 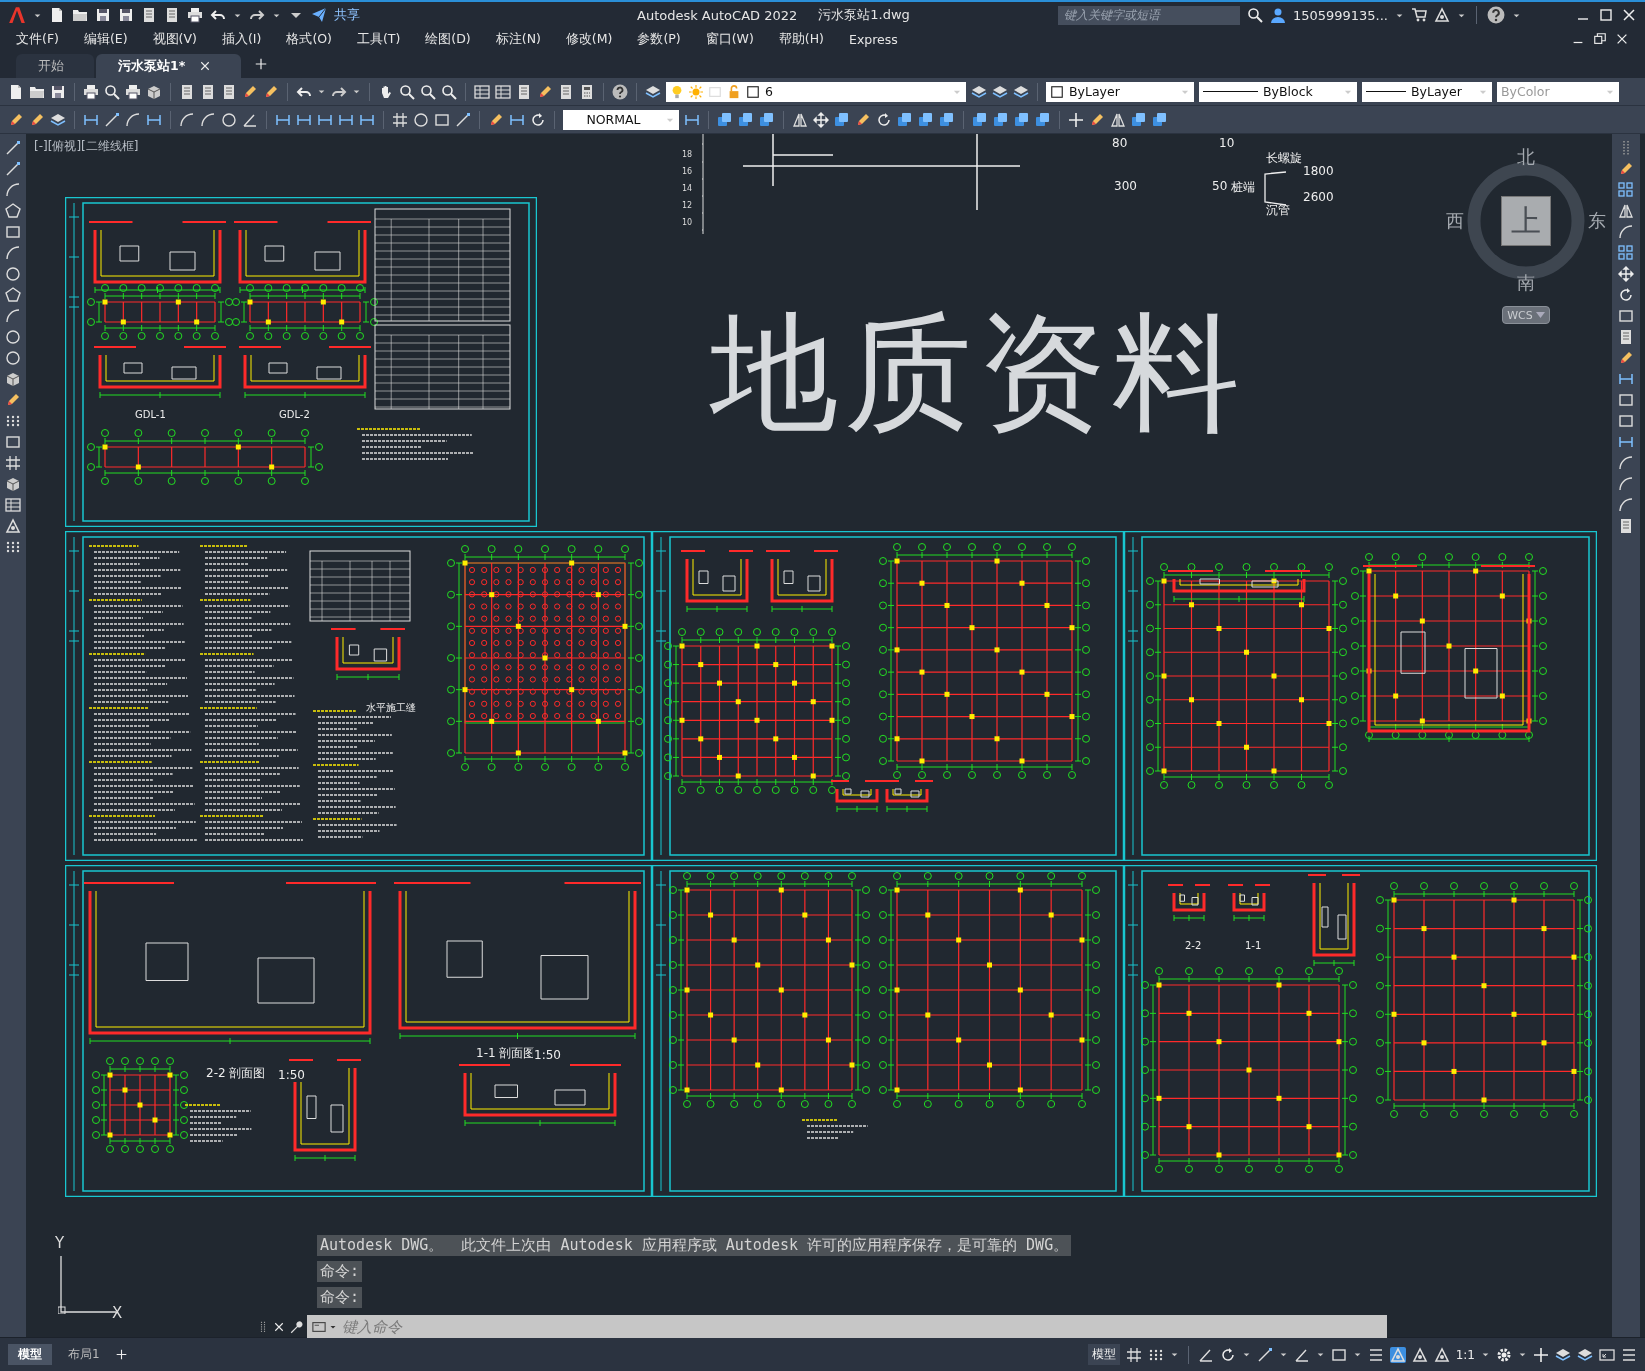 I want to click on layer-dropdown: 6, so click(x=816, y=91).